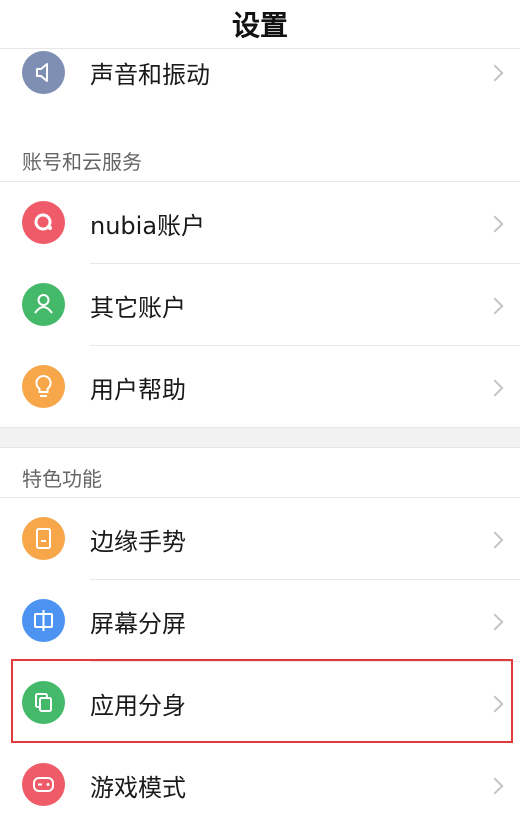  Describe the element at coordinates (260, 784) in the screenshot. I see `settings-item-game-mode: 游戏模式` at that location.